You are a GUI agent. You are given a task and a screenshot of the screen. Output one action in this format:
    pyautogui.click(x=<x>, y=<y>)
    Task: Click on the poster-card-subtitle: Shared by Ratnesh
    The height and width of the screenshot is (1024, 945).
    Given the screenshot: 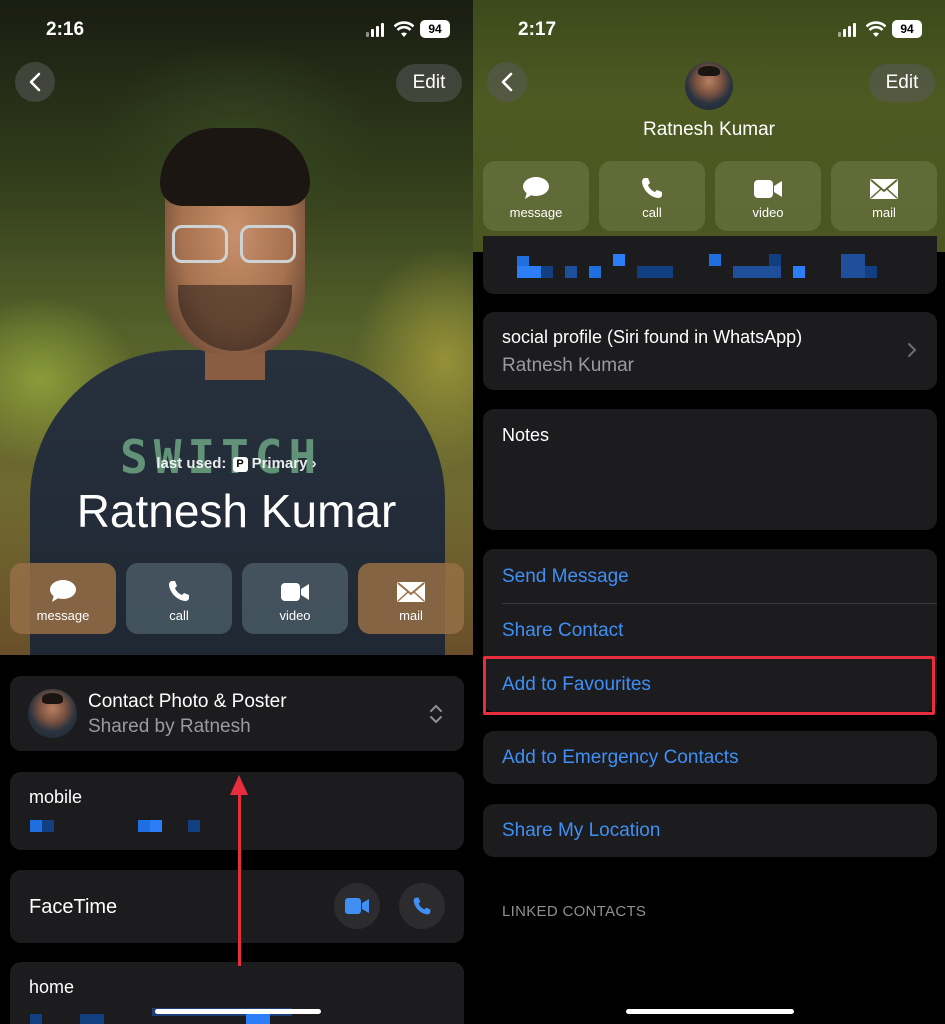 What is the action you would take?
    pyautogui.click(x=169, y=726)
    